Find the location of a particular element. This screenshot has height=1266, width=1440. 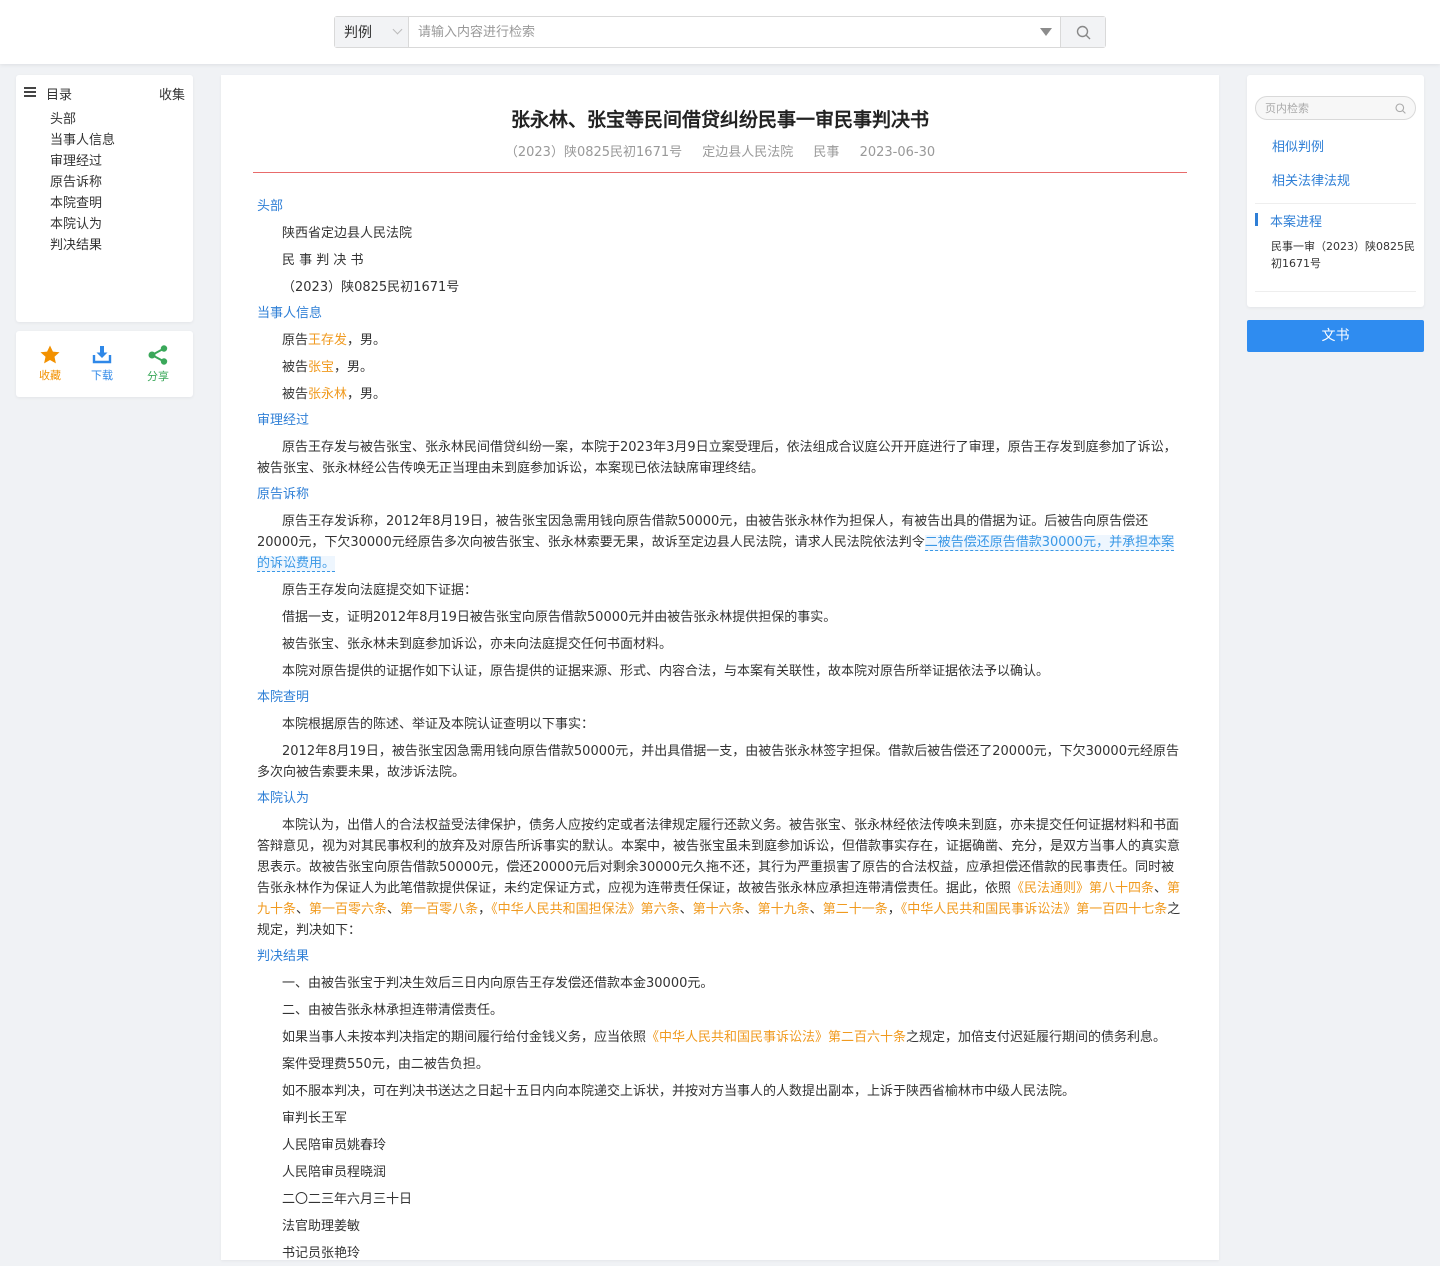

document-meta: （2023）陕0825民初1671号 定边县人民法院 民事 2023-06-30 is located at coordinates (720, 150).